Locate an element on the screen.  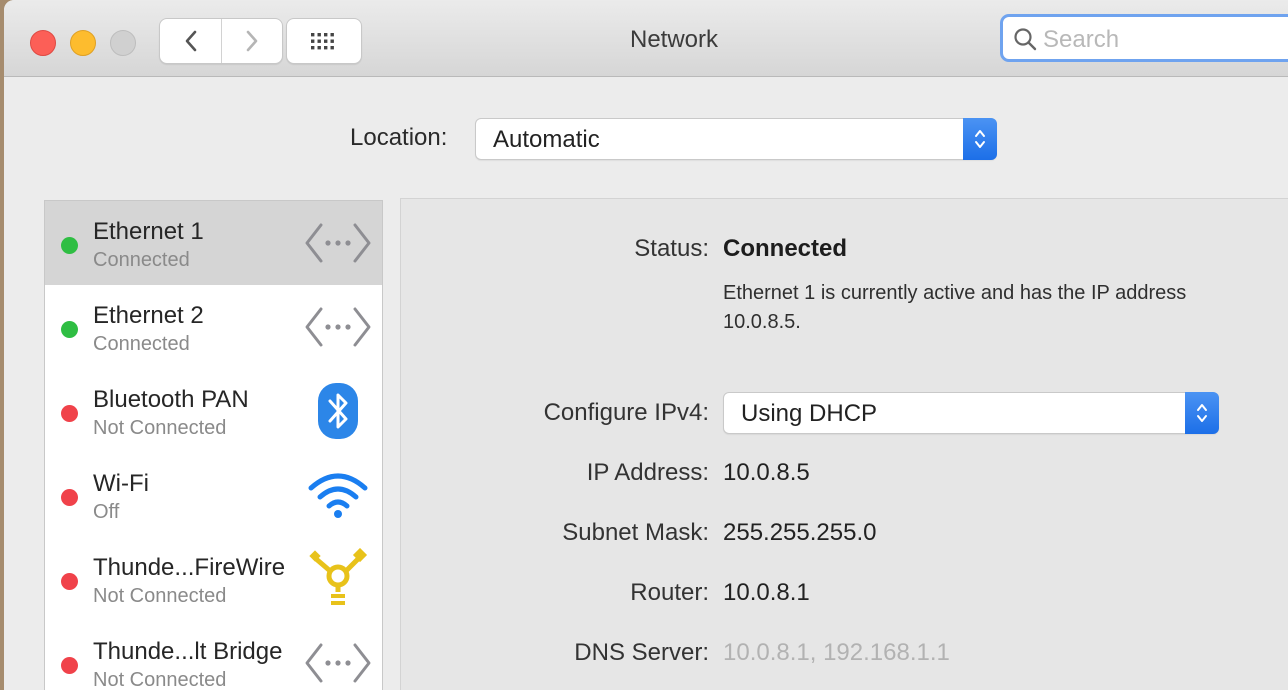
window-title: Network is located at coordinates (674, 39).